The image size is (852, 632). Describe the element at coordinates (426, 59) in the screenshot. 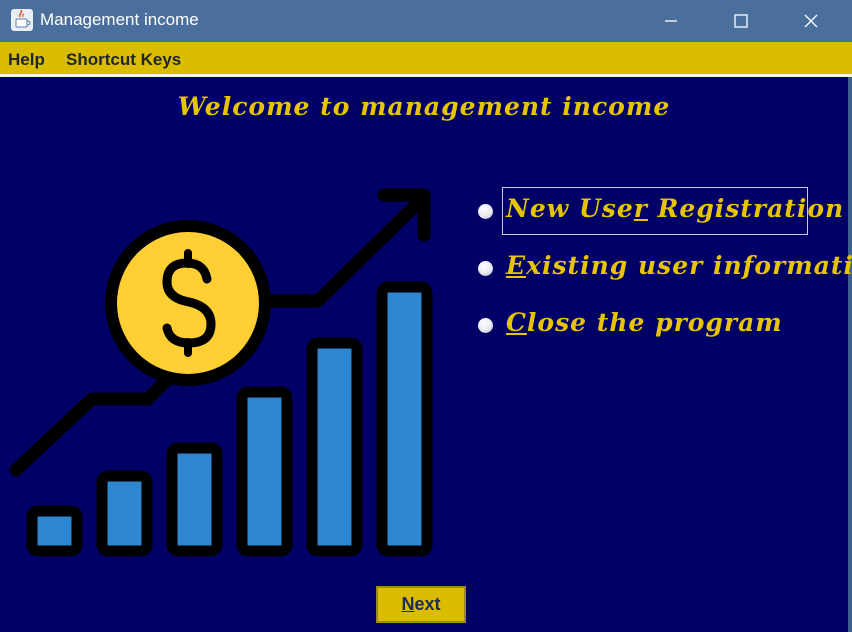

I see `menu-bar: Help Shortcut Keys` at that location.